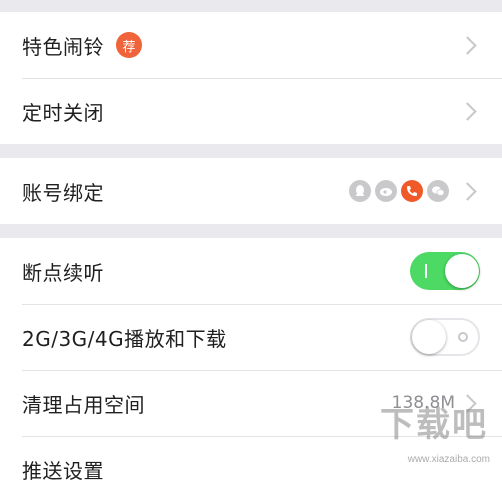 The height and width of the screenshot is (502, 502). Describe the element at coordinates (386, 191) in the screenshot. I see `weibo-icon` at that location.